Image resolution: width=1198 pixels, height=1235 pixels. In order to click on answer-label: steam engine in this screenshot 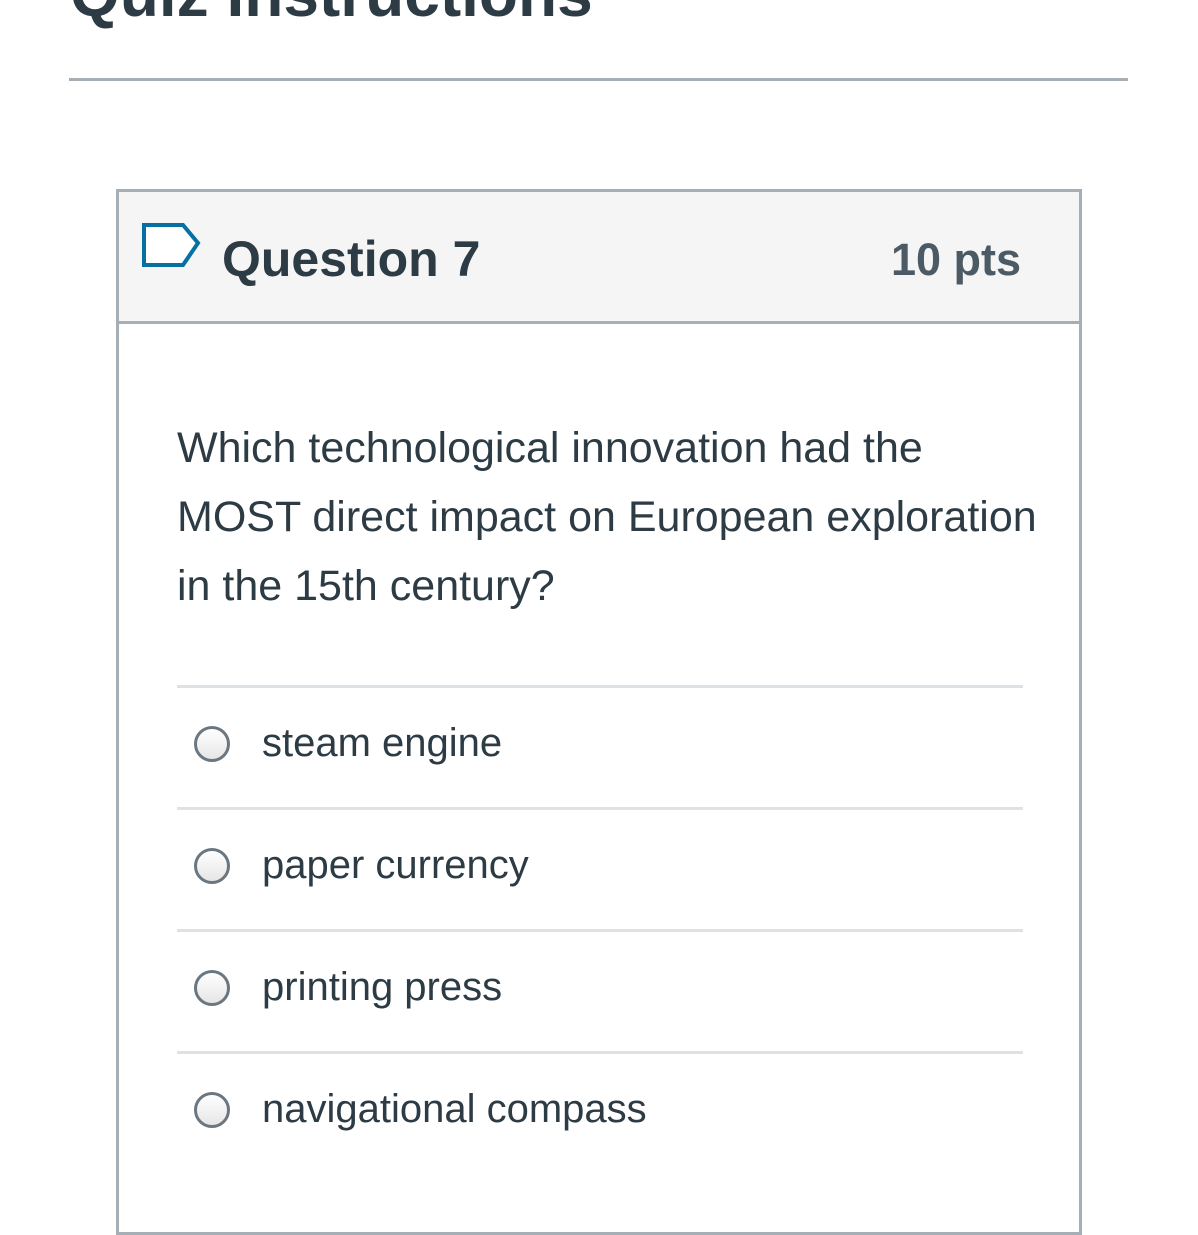, I will do `click(382, 743)`.